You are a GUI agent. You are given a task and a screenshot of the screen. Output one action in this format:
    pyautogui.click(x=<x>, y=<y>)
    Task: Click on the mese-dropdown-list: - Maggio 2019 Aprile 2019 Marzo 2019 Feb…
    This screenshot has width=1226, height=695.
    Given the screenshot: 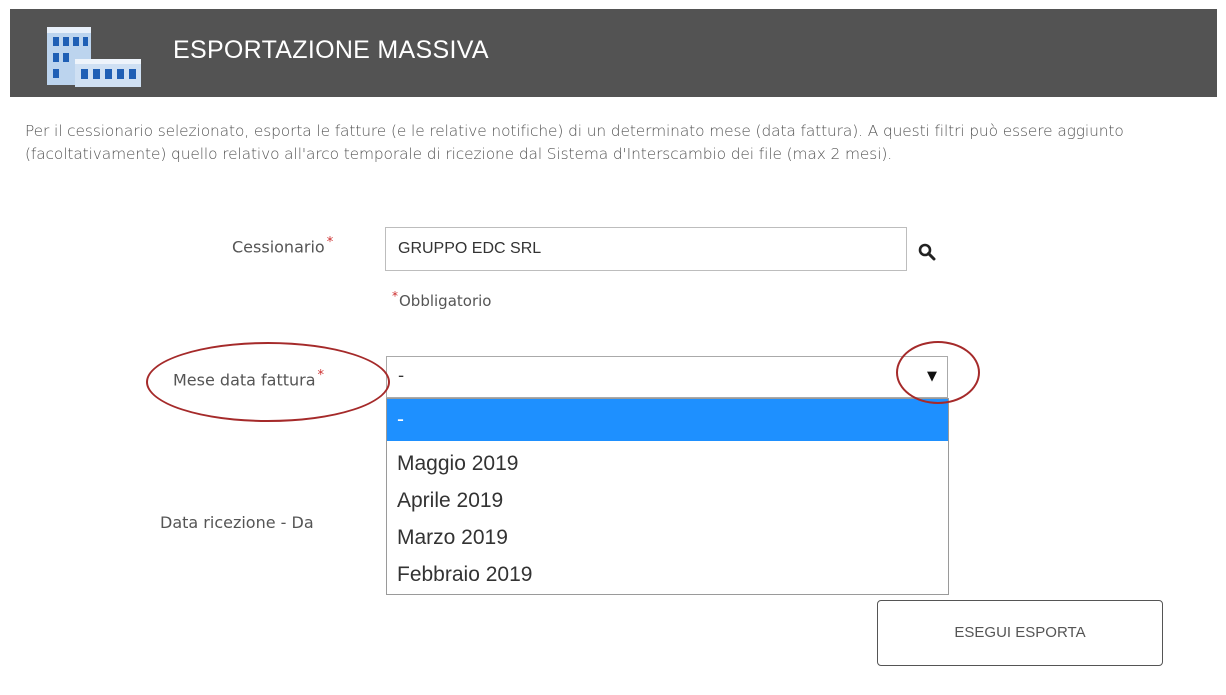 What is the action you would take?
    pyautogui.click(x=667, y=496)
    